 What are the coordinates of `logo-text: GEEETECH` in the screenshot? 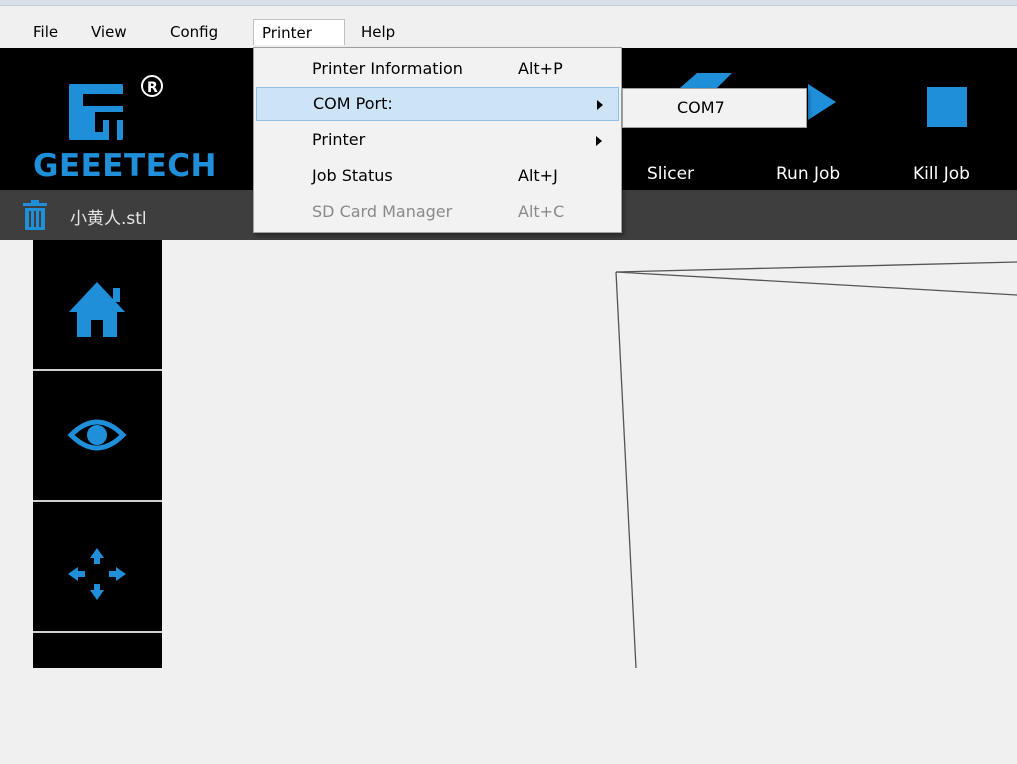 It's located at (125, 166).